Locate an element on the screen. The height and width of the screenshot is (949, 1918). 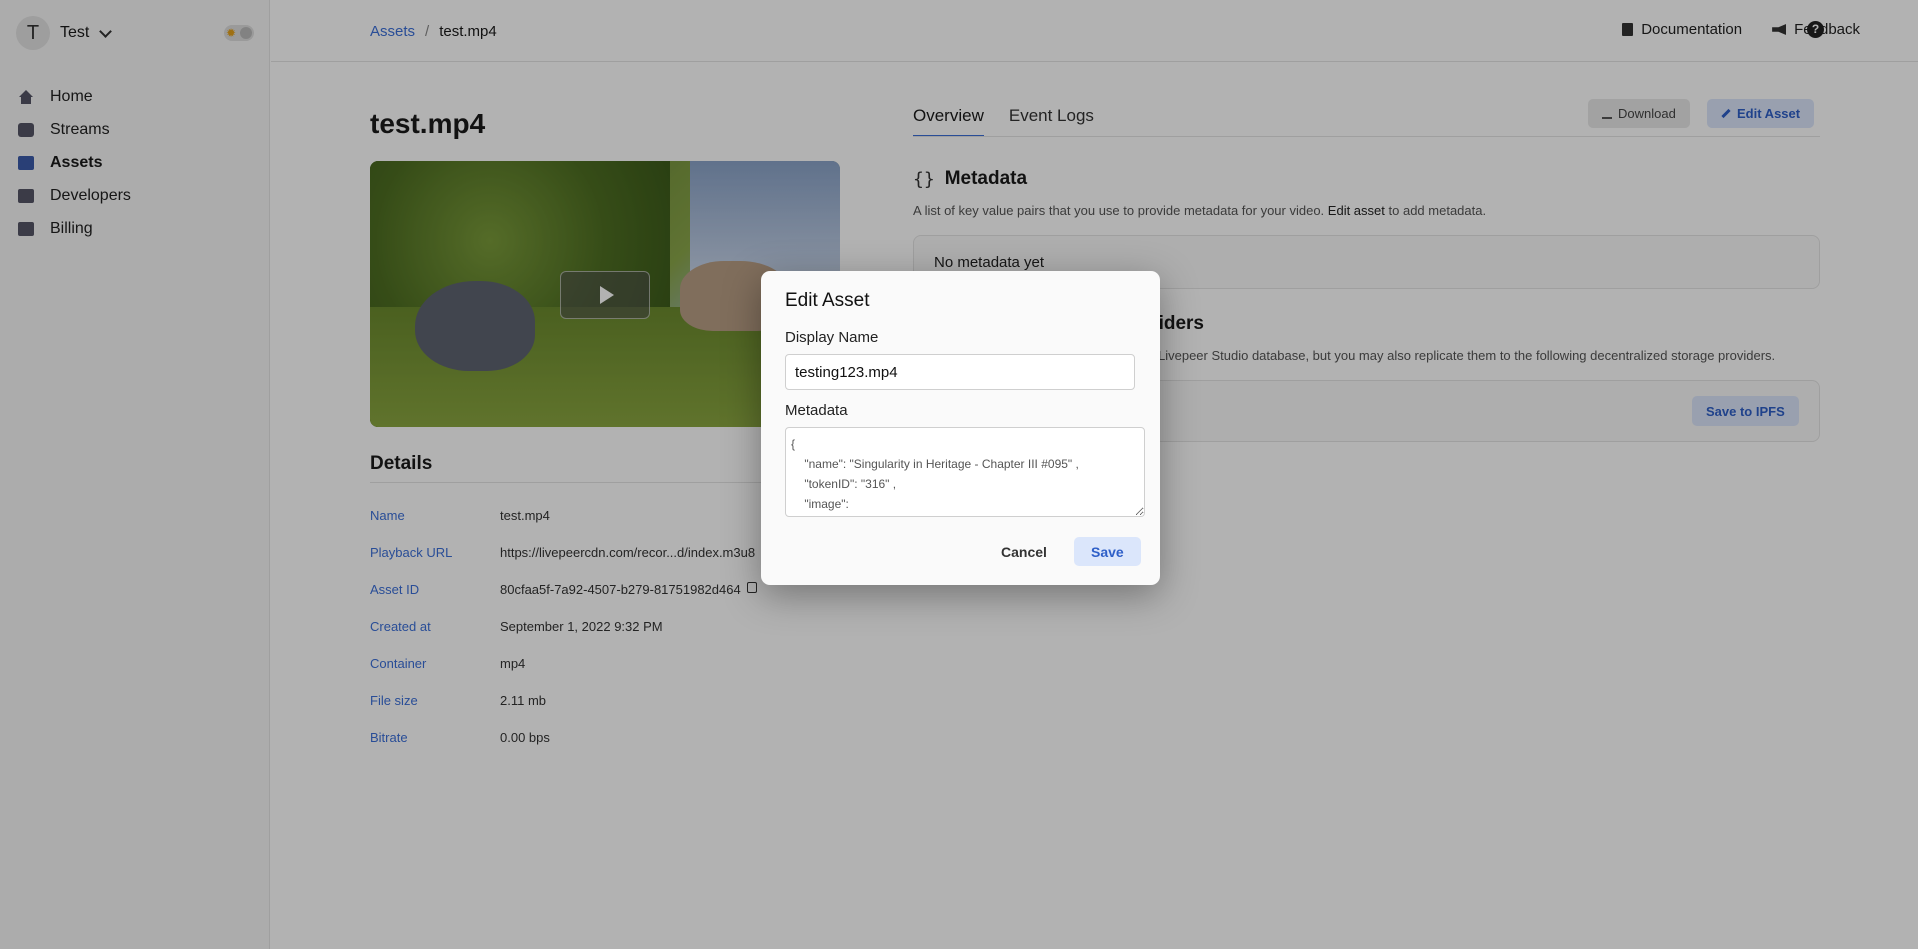
save-button: Save is located at coordinates (1107, 551).